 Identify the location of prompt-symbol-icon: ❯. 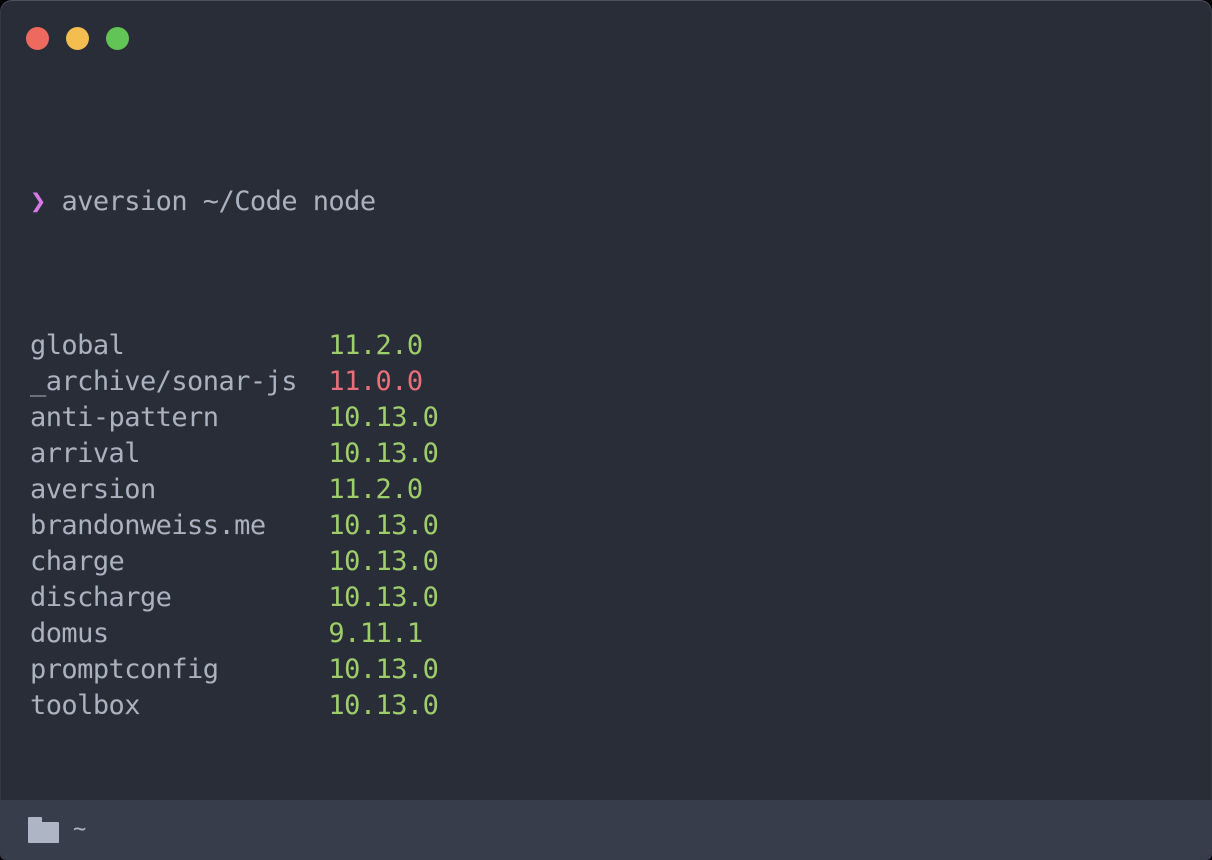
(38, 201).